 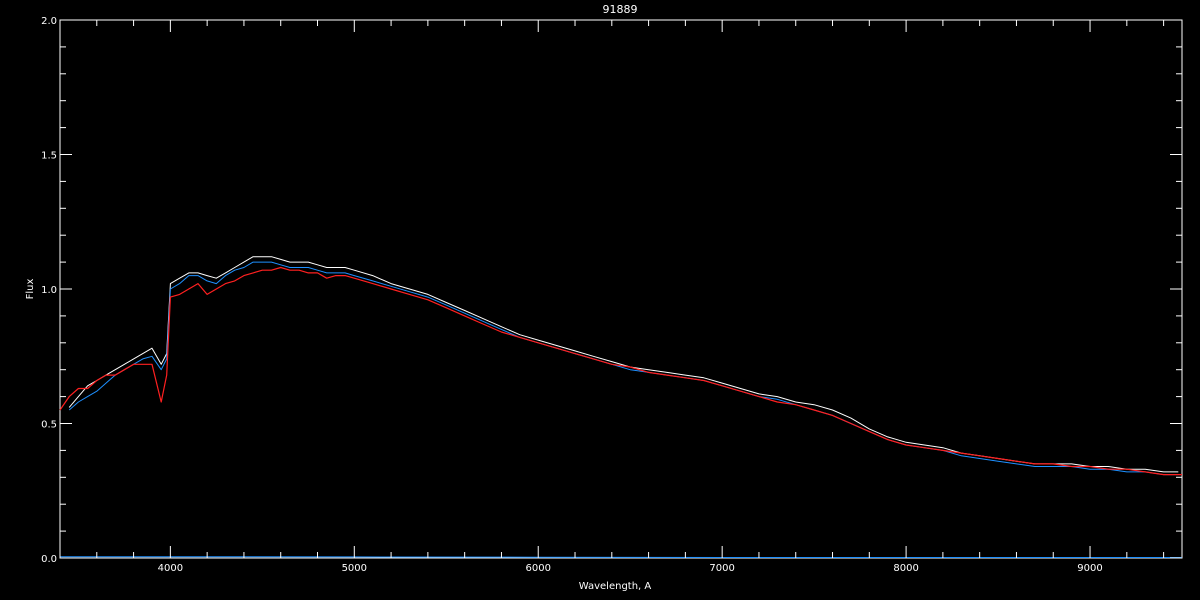 What do you see at coordinates (620, 9) in the screenshot?
I see `chart-title: 91889` at bounding box center [620, 9].